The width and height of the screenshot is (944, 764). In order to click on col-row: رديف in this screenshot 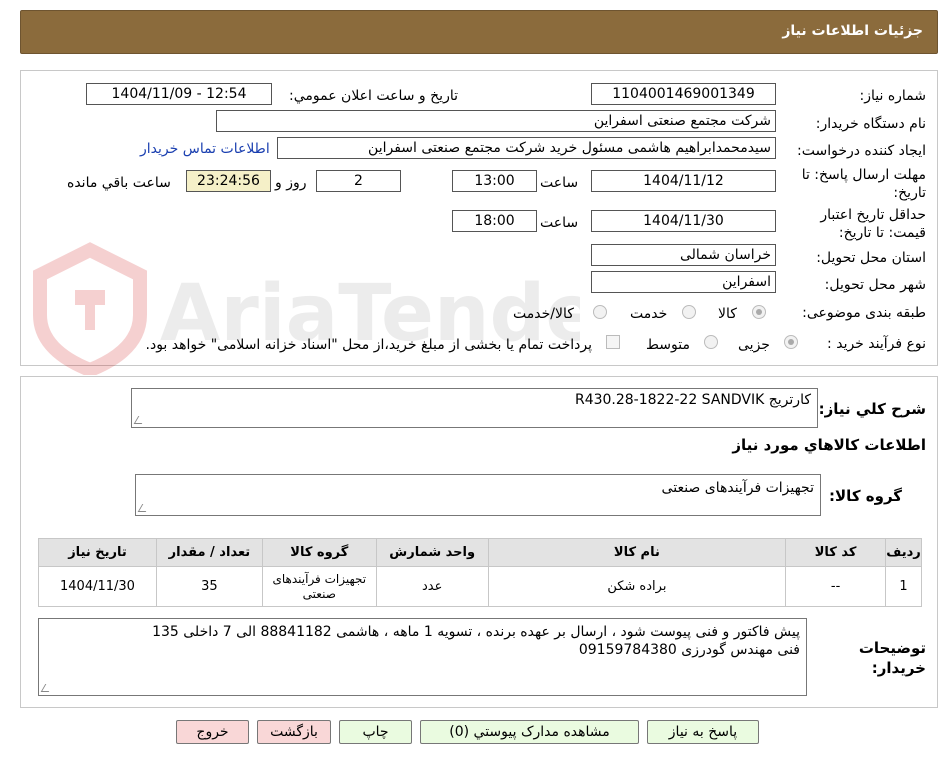, I will do `click(903, 552)`.